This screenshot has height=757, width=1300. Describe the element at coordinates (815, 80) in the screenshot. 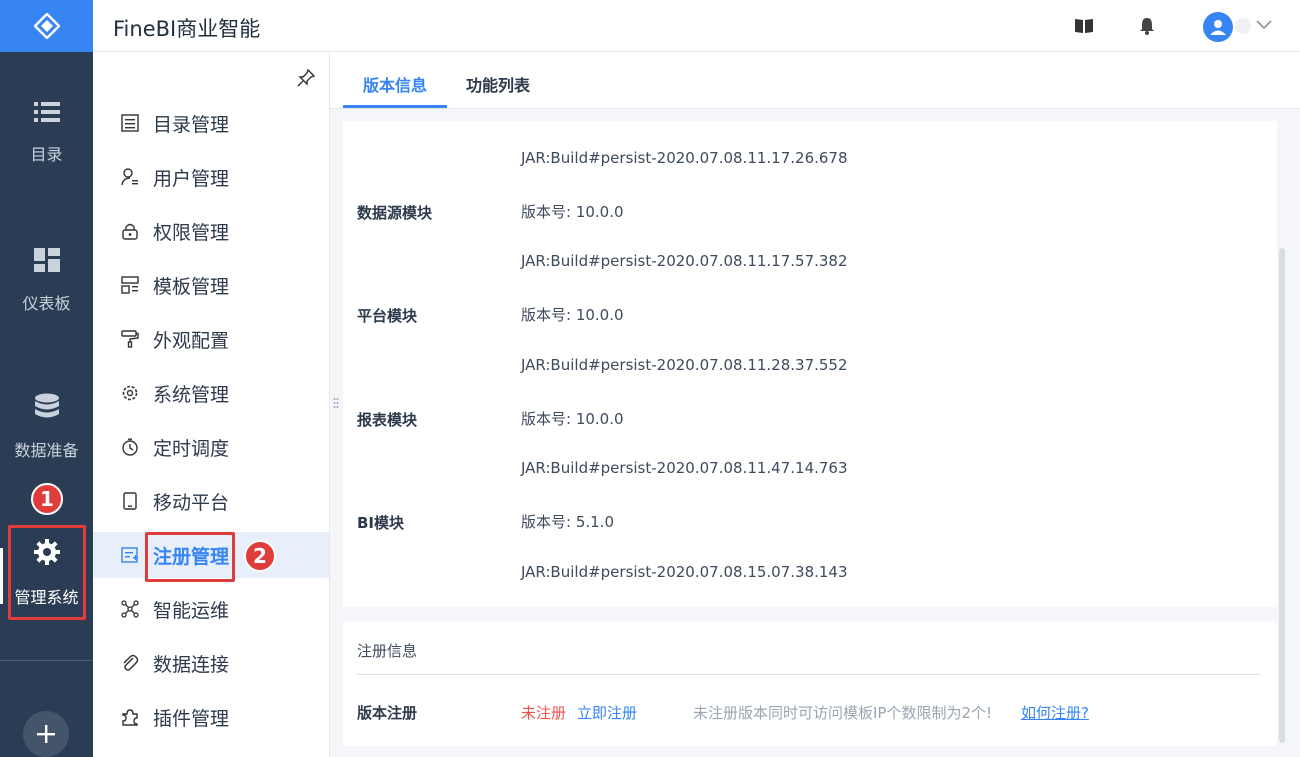

I see `tab-bar: 版本信息 功能列表` at that location.